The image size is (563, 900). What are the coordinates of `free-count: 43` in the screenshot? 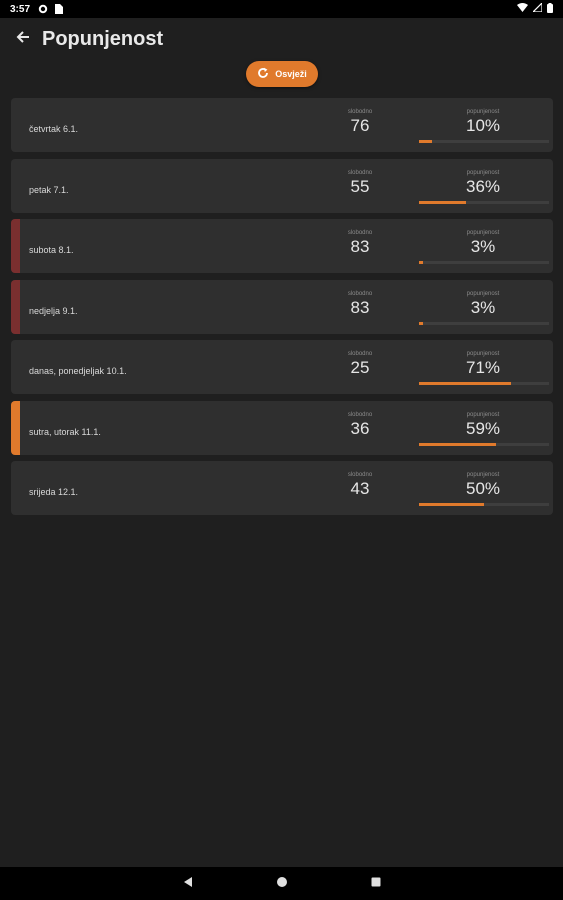 It's located at (360, 488).